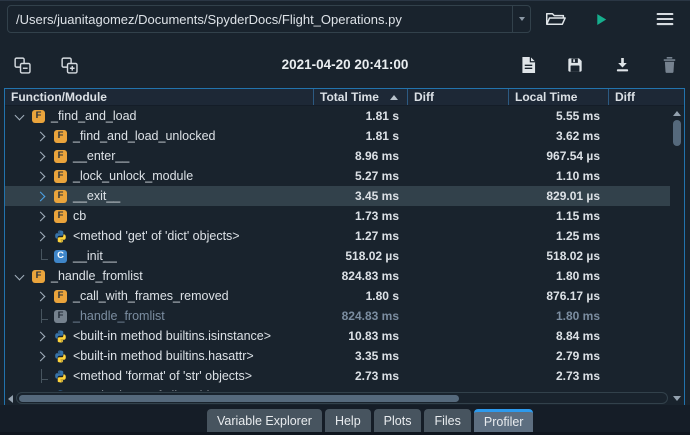  Describe the element at coordinates (677, 113) in the screenshot. I see `scroll-up-icon` at that location.